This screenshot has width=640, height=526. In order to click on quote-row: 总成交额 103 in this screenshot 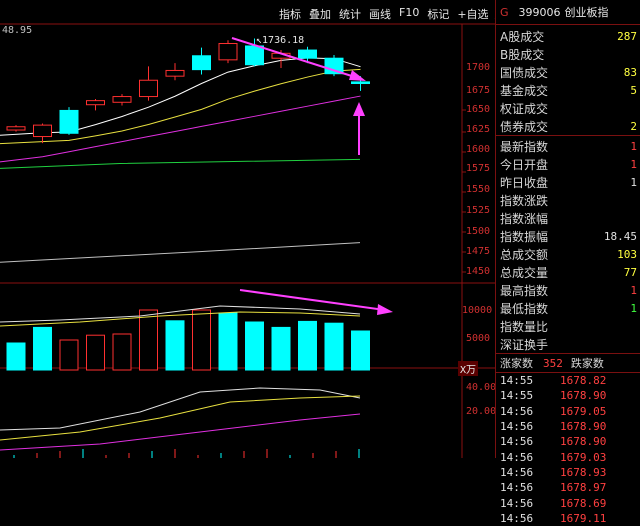, I will do `click(568, 254)`.